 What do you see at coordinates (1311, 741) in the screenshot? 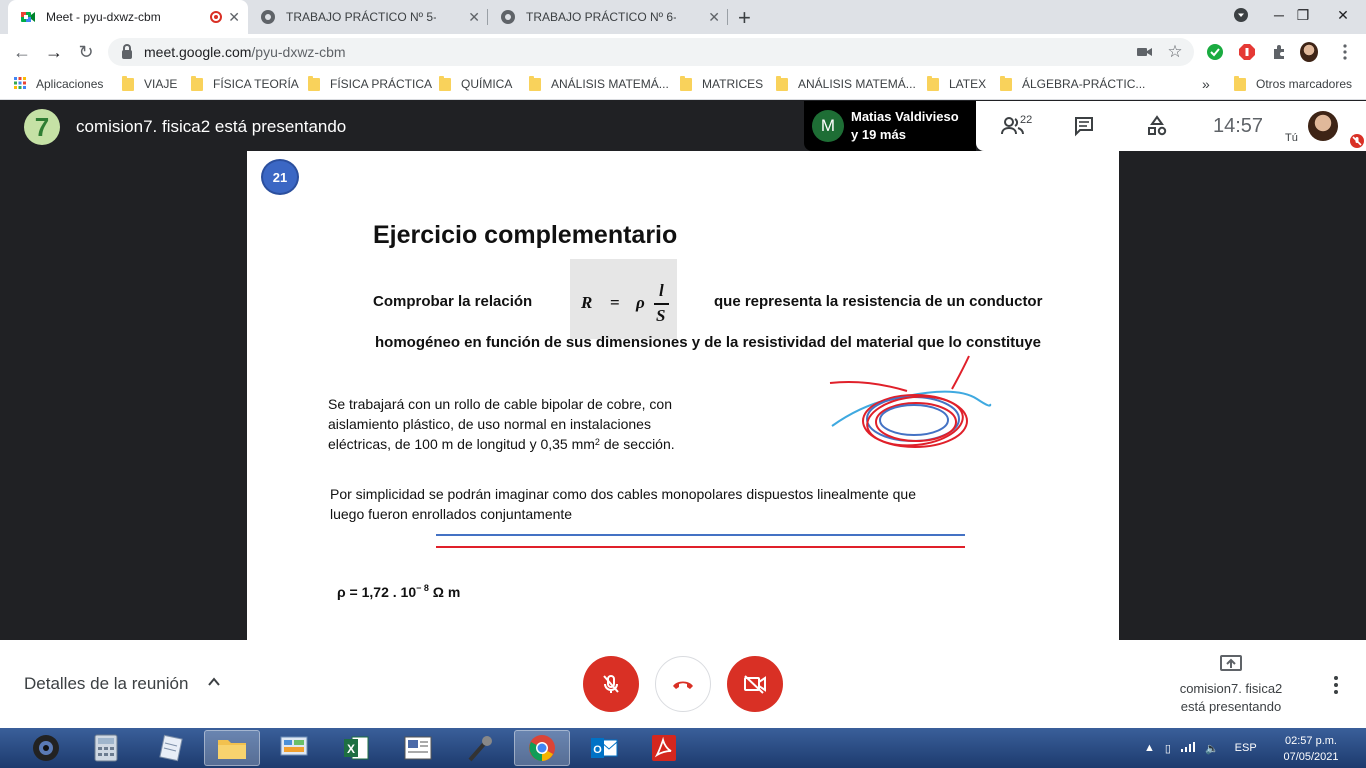
I see `taskbar-time: 02:57 p.m.` at bounding box center [1311, 741].